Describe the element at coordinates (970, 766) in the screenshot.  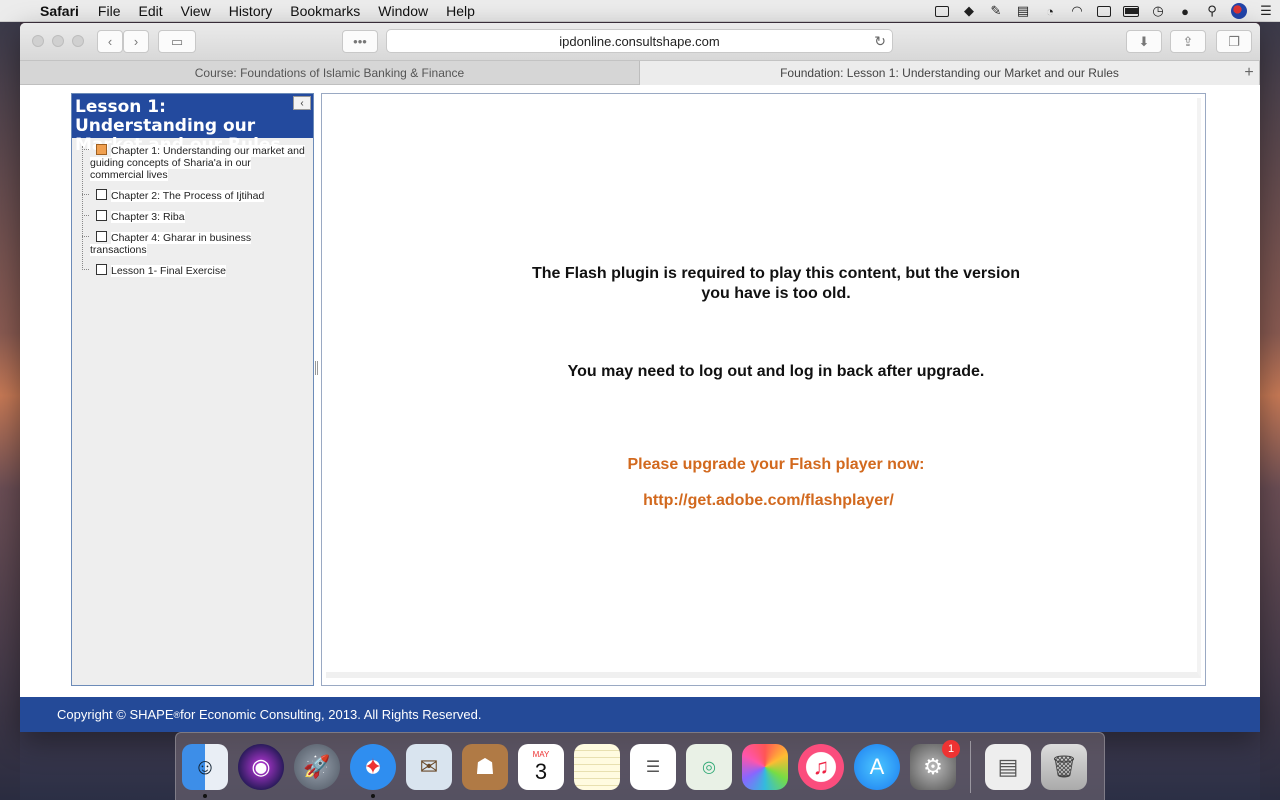
I see `dock-separator` at that location.